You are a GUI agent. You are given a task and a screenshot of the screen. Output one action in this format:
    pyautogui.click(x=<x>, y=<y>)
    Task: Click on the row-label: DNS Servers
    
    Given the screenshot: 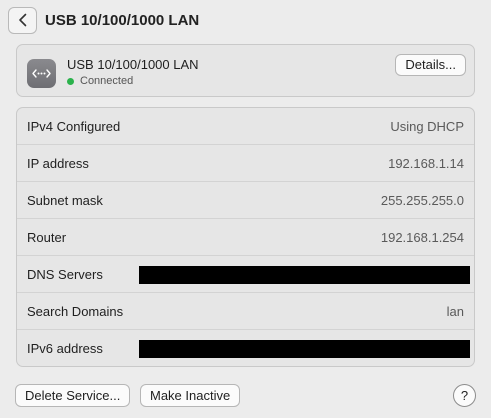 What is the action you would take?
    pyautogui.click(x=65, y=274)
    